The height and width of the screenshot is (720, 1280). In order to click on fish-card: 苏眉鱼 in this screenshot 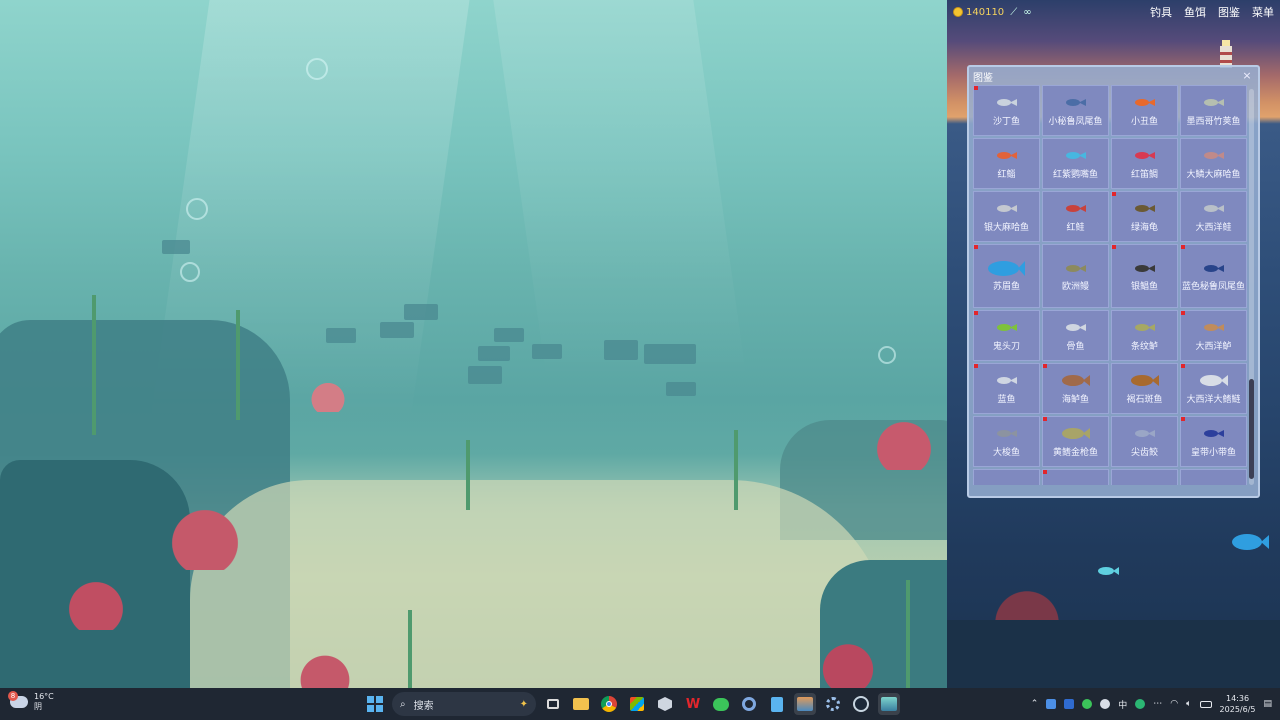, I will do `click(1006, 276)`.